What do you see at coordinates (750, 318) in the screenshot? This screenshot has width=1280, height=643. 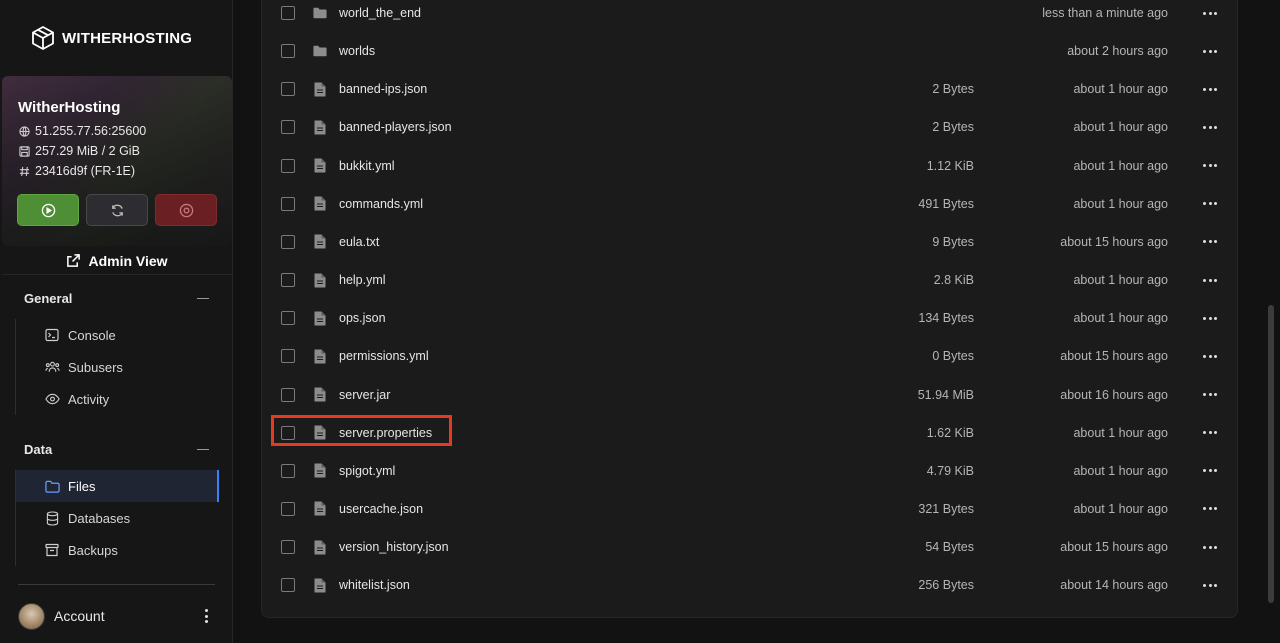 I see `file-row: ops.json 134 Bytes about 1 hour ago` at bounding box center [750, 318].